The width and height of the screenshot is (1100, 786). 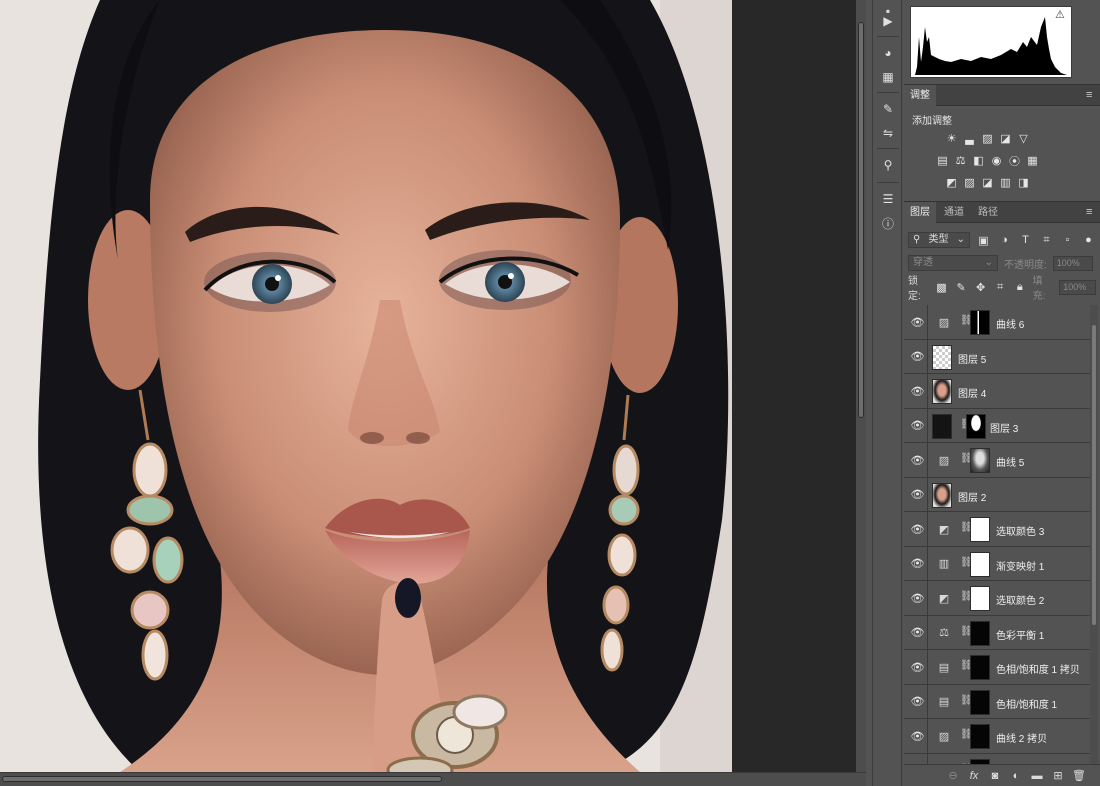 I want to click on layer-row: 👁︎ 图层 5, so click(x=997, y=356).